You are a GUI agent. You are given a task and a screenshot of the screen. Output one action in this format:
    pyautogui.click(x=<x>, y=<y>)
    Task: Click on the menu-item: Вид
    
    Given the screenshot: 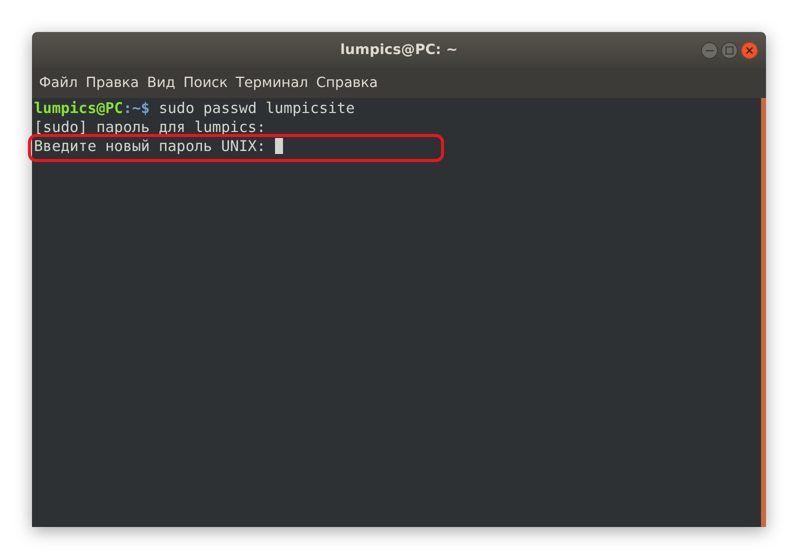 What is the action you would take?
    pyautogui.click(x=161, y=83)
    